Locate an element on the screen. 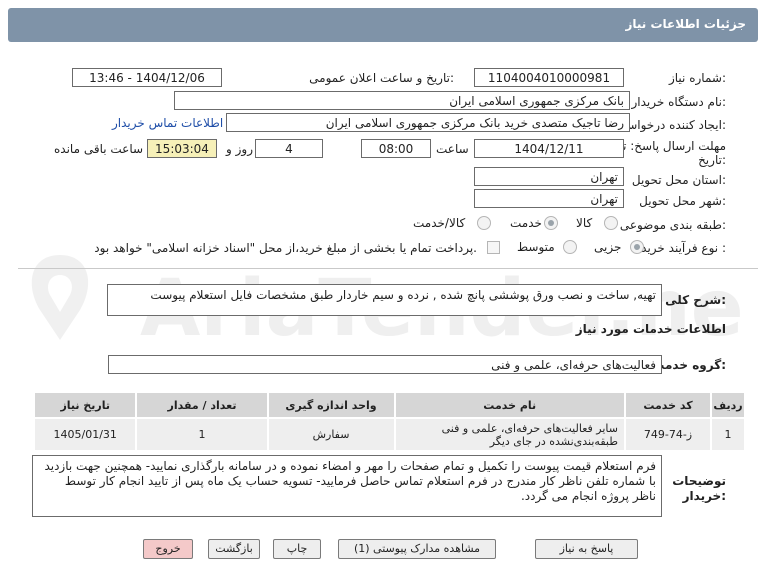 The width and height of the screenshot is (761, 574). page-header: جزئیات اطلاعات نیاز is located at coordinates (383, 25).